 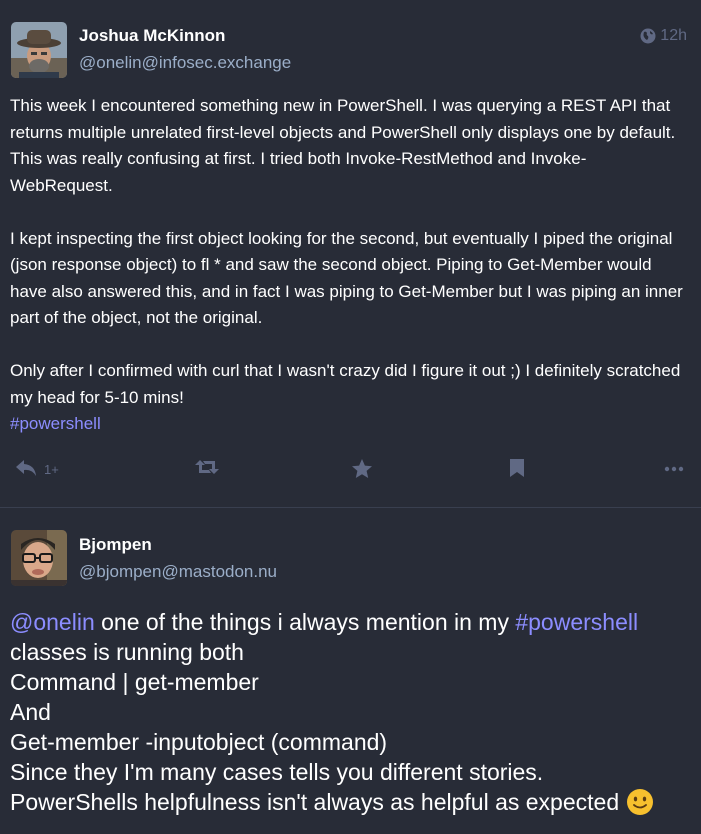 I want to click on bookmark-icon, so click(x=517, y=468).